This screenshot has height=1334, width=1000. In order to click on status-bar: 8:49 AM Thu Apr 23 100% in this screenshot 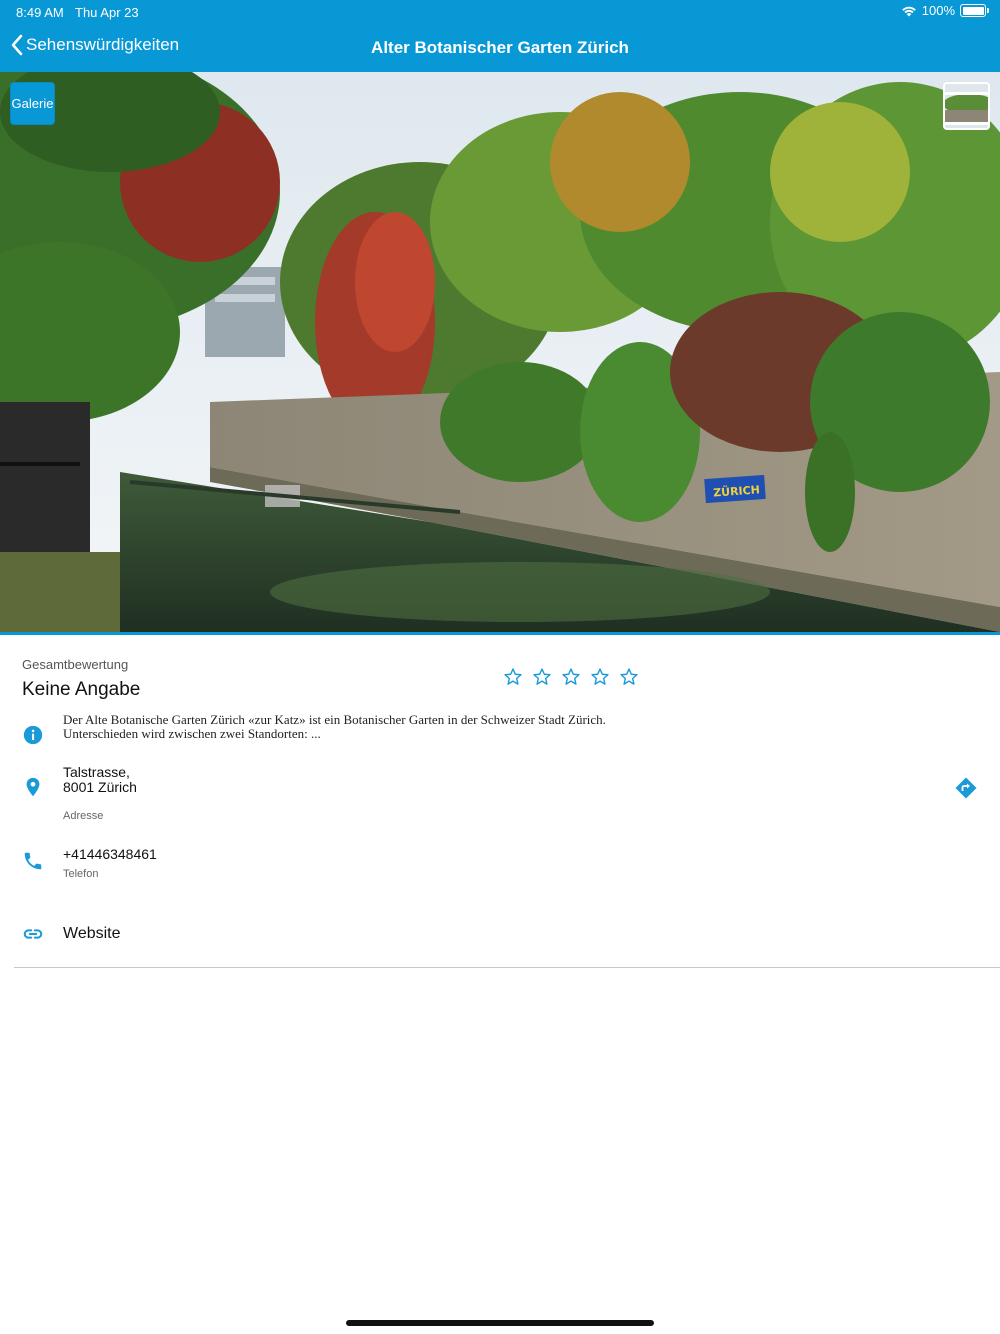, I will do `click(500, 12)`.